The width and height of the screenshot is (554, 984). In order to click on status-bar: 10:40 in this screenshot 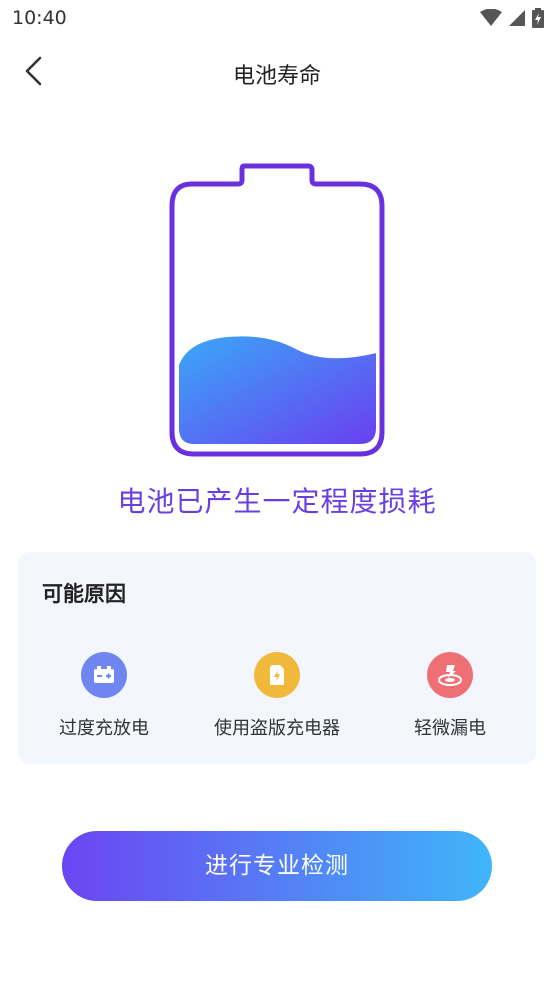, I will do `click(277, 19)`.